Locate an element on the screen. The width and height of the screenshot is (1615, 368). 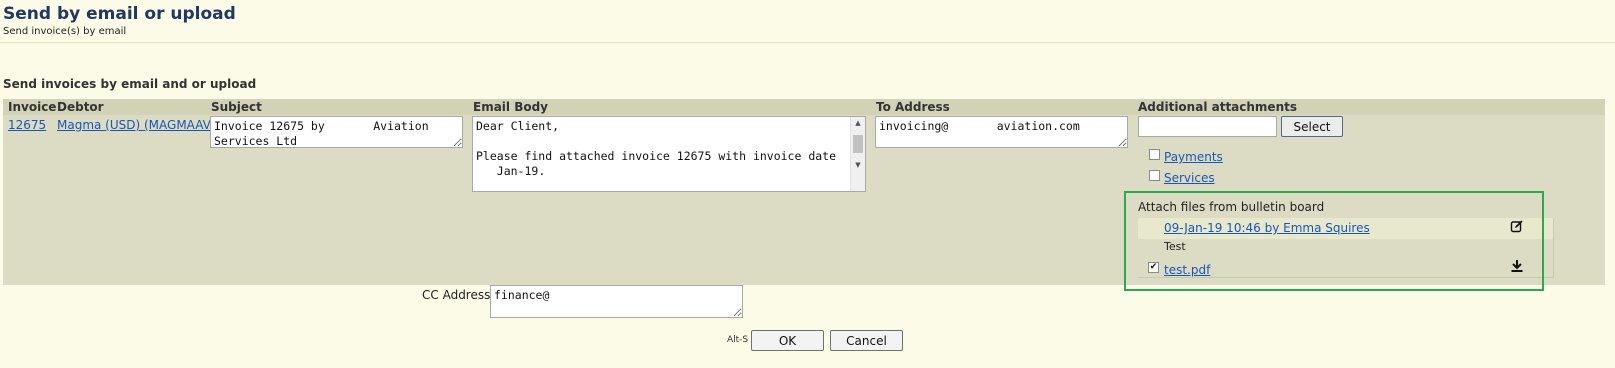
debtor-link: Magma (USD) (MAGMAAVI) is located at coordinates (138, 125).